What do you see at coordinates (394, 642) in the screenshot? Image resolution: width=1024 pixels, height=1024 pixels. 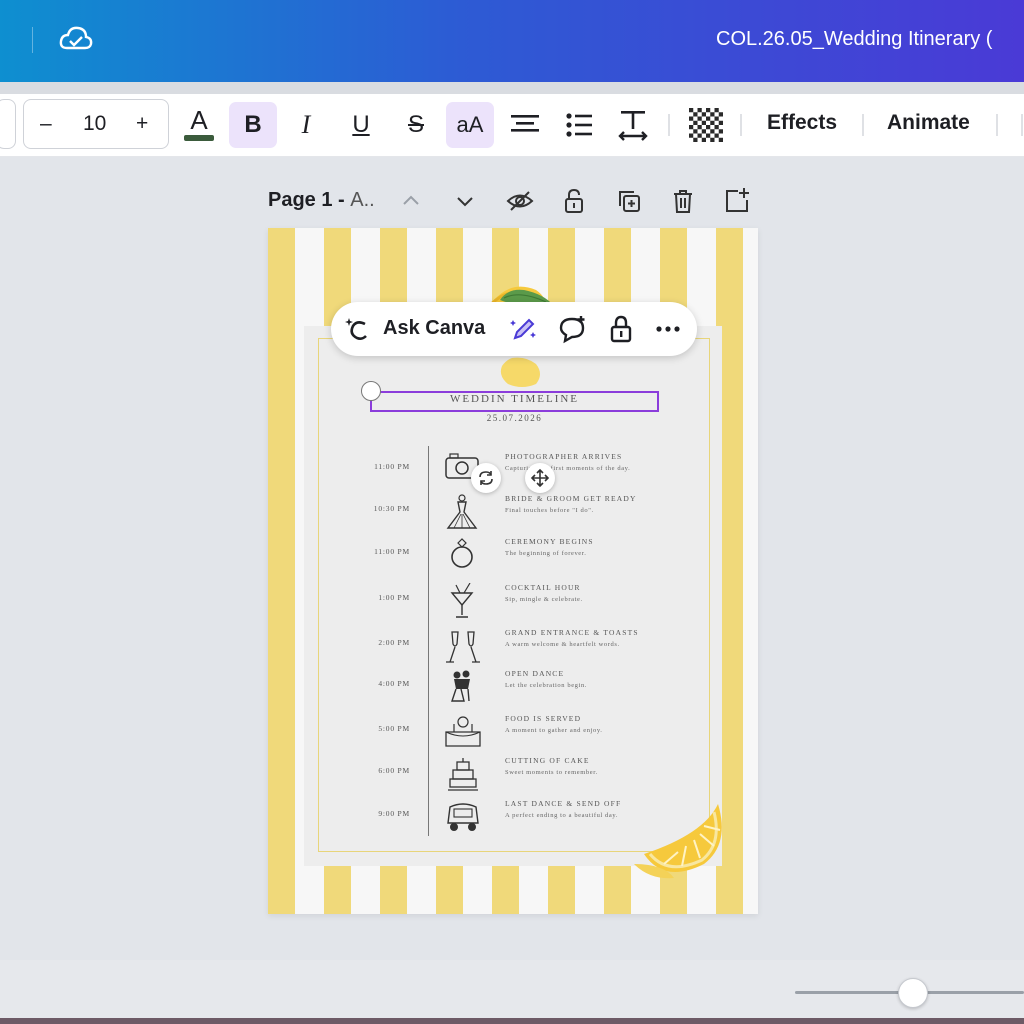 I see `event-time: 2:00 PM` at bounding box center [394, 642].